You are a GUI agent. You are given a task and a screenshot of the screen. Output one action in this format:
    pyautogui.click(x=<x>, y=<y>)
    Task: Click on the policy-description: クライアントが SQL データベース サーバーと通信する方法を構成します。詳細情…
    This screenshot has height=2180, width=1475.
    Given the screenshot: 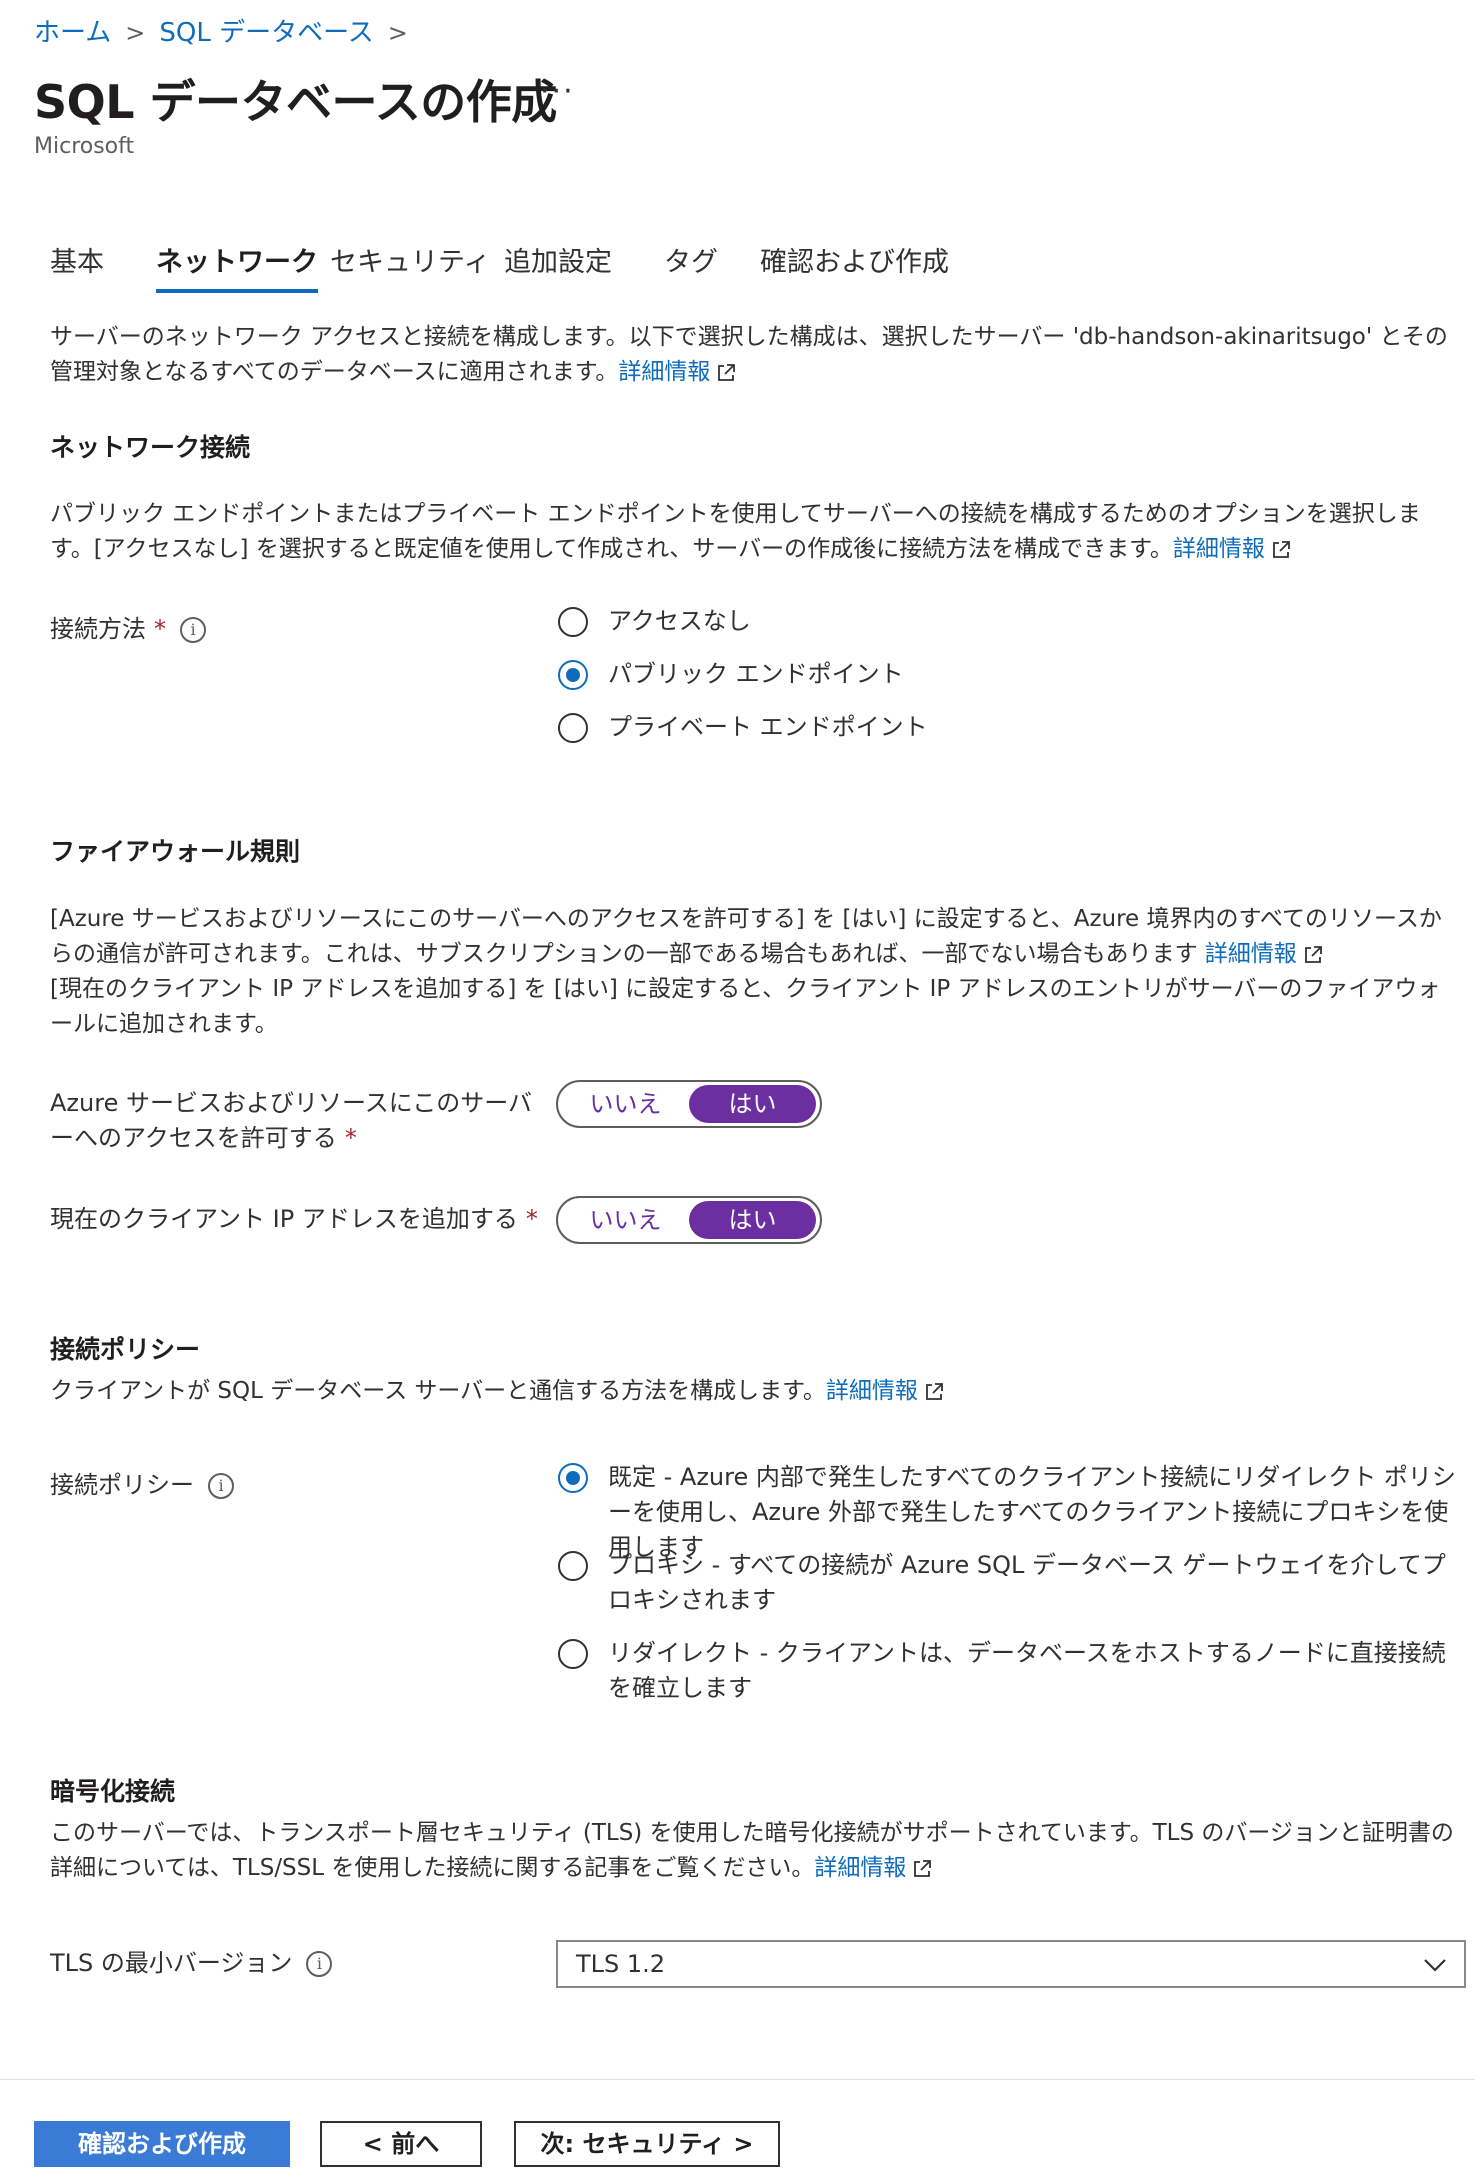 What is the action you would take?
    pyautogui.click(x=755, y=1391)
    